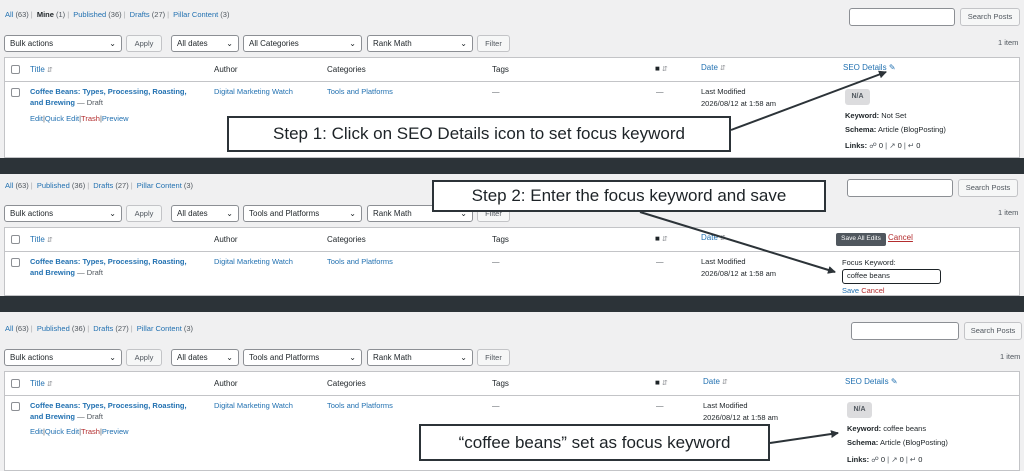  What do you see at coordinates (737, 242) in the screenshot?
I see `step2-arrow` at bounding box center [737, 242].